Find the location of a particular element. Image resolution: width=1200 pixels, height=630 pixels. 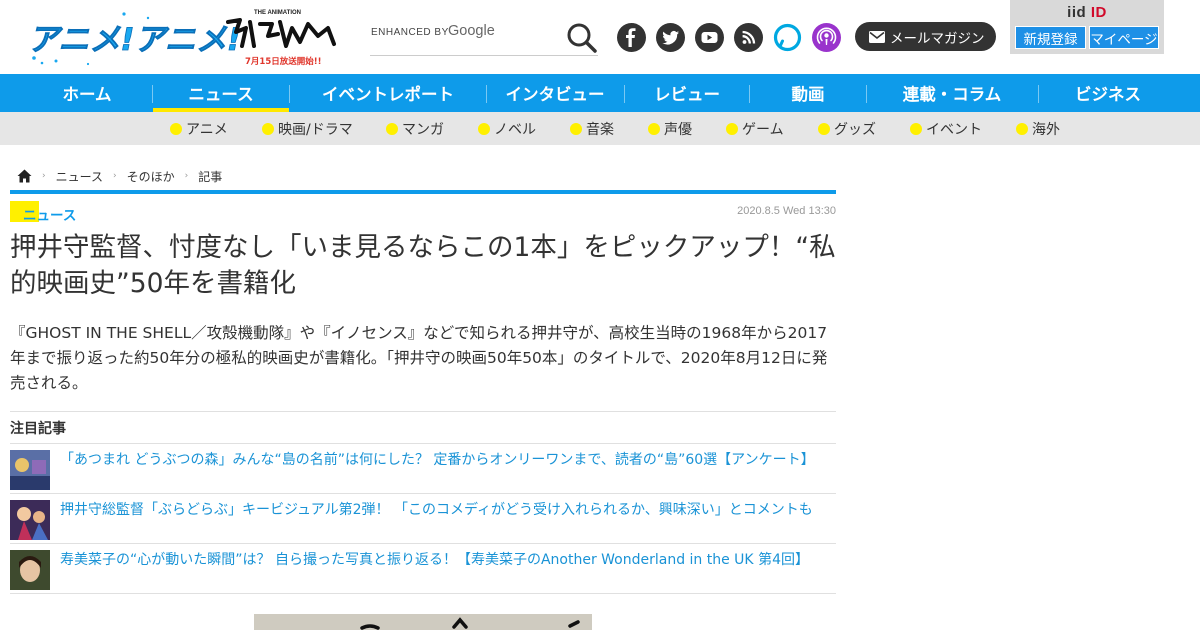

article-date: 2020.8.5 Wed 13:30 is located at coordinates (786, 211).